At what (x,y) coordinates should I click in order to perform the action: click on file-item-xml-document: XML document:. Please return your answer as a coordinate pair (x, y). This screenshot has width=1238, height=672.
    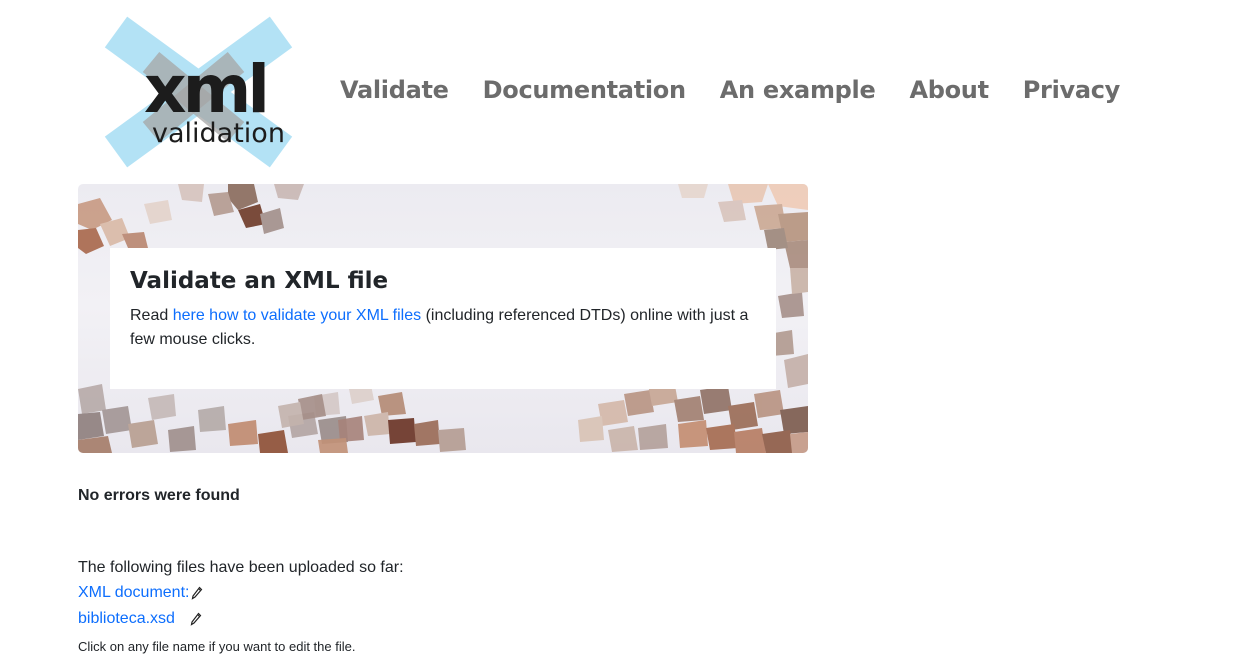
    Looking at the image, I should click on (140, 593).